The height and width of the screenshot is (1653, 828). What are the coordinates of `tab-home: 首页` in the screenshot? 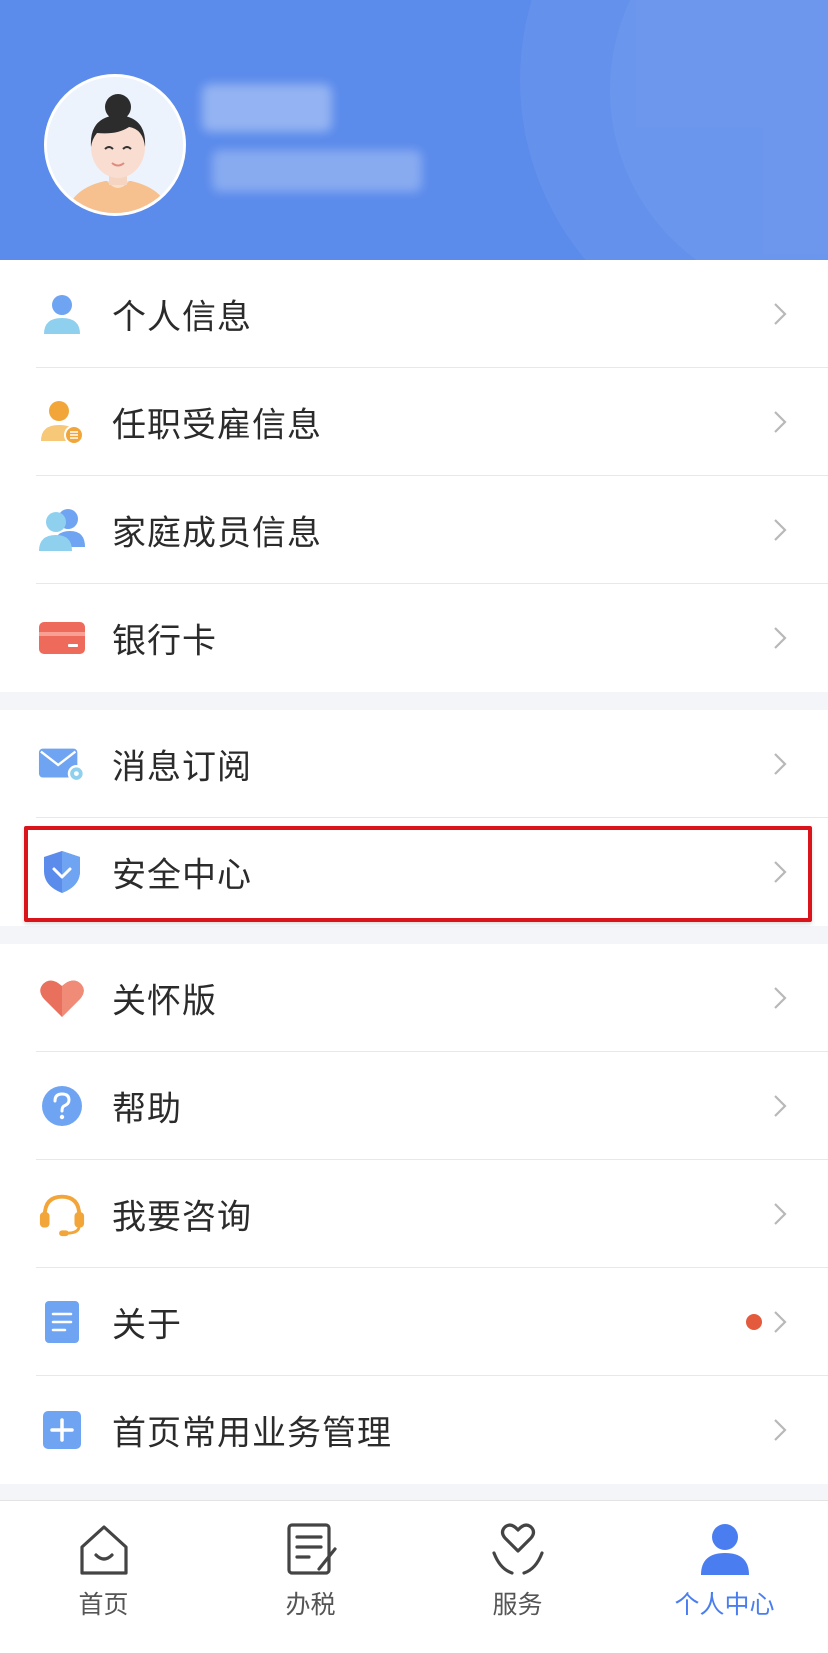 It's located at (103, 1577).